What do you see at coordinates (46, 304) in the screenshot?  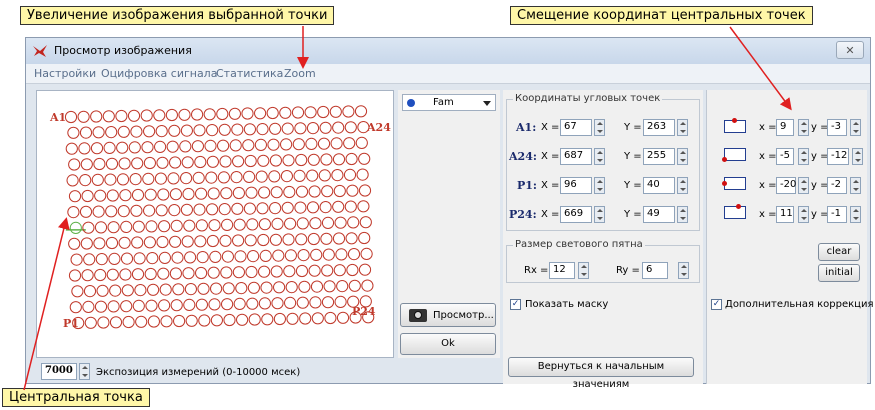 I see `center-point-arrow` at bounding box center [46, 304].